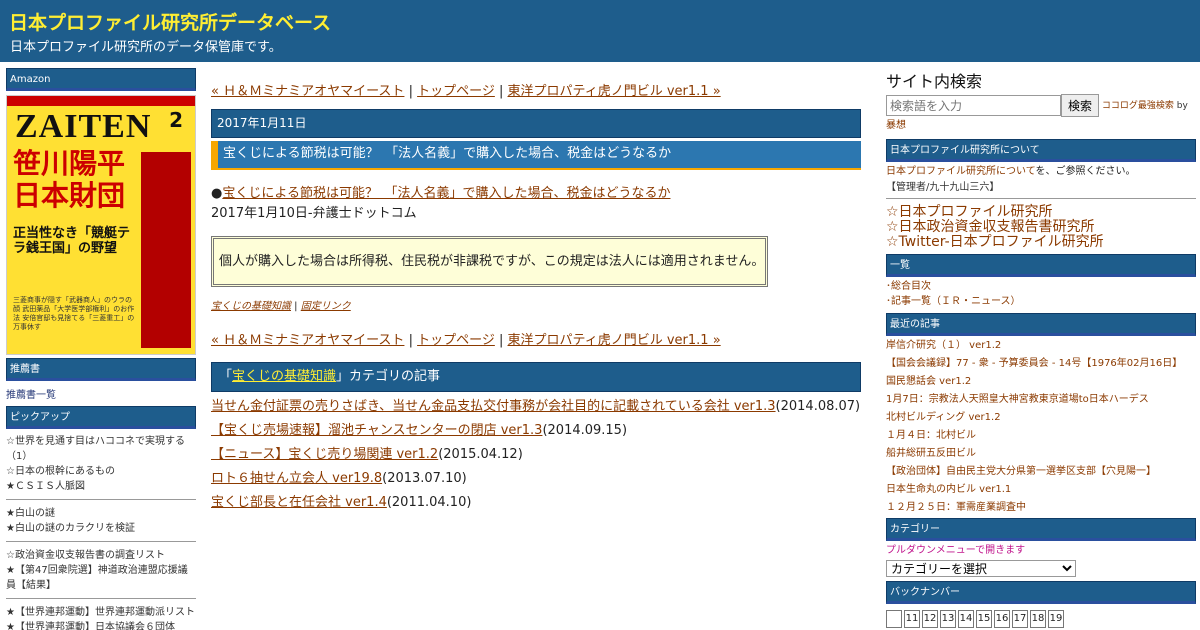 This screenshot has height=630, width=1200. What do you see at coordinates (894, 619) in the screenshot?
I see `calendar-day` at bounding box center [894, 619].